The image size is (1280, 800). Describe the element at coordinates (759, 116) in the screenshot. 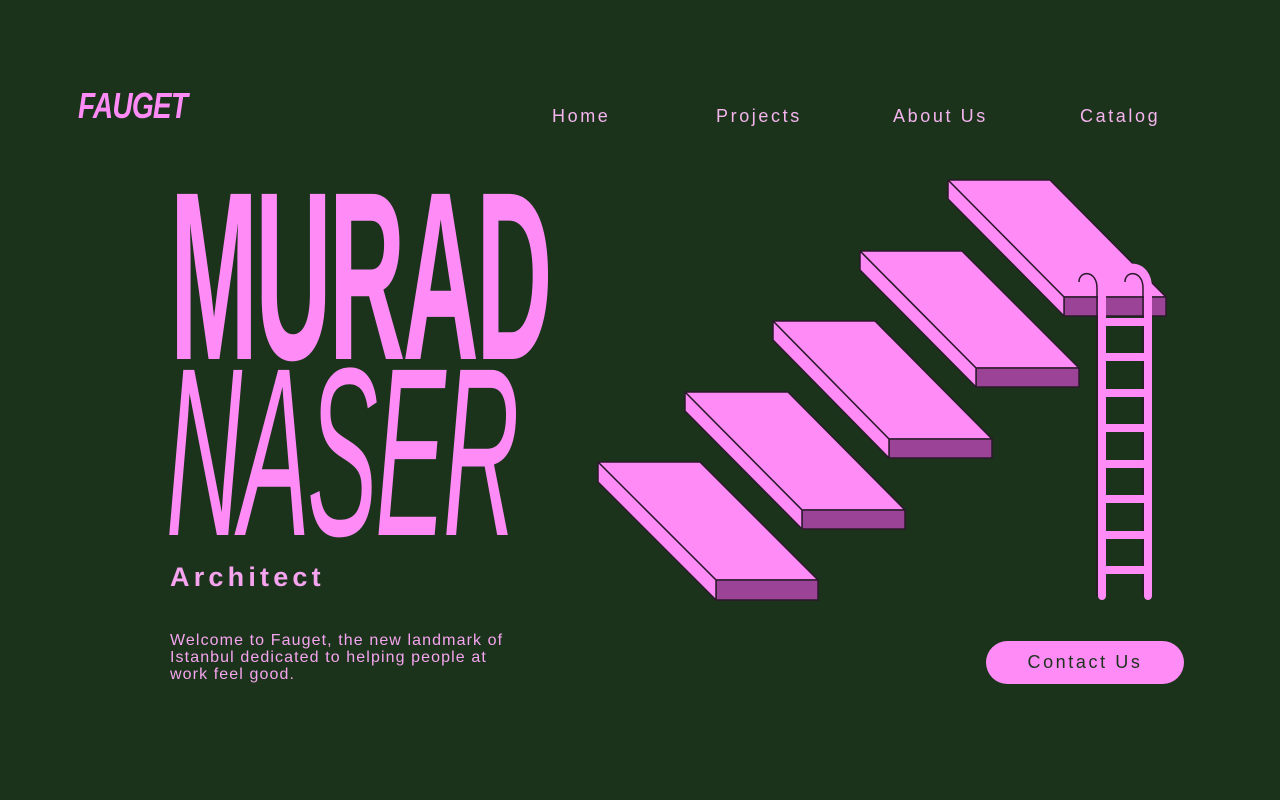

I see `nav-projects: Projects` at that location.